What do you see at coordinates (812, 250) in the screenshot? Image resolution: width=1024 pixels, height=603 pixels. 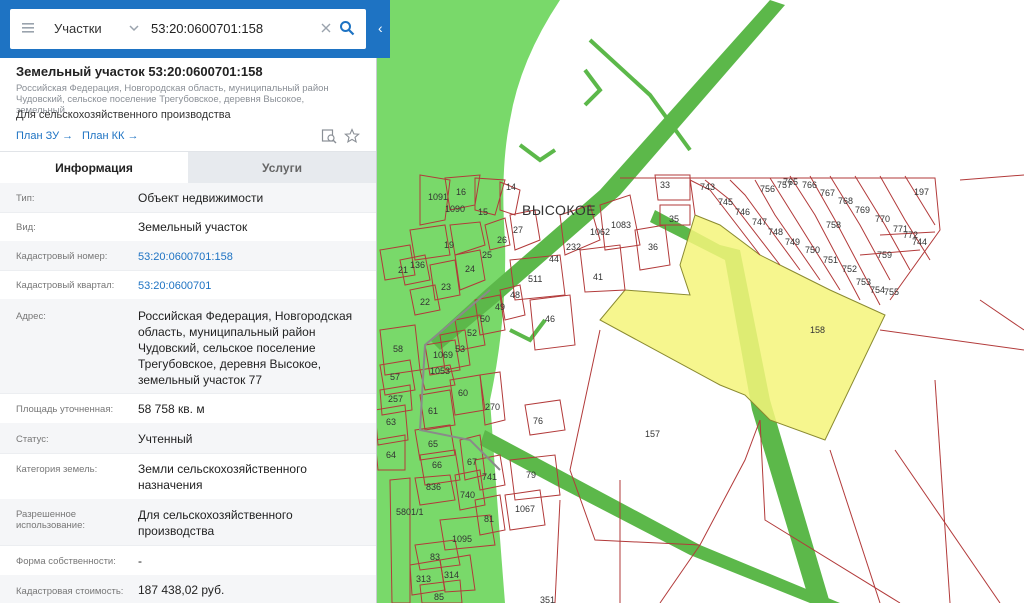 I see `svg-text: 750` at bounding box center [812, 250].